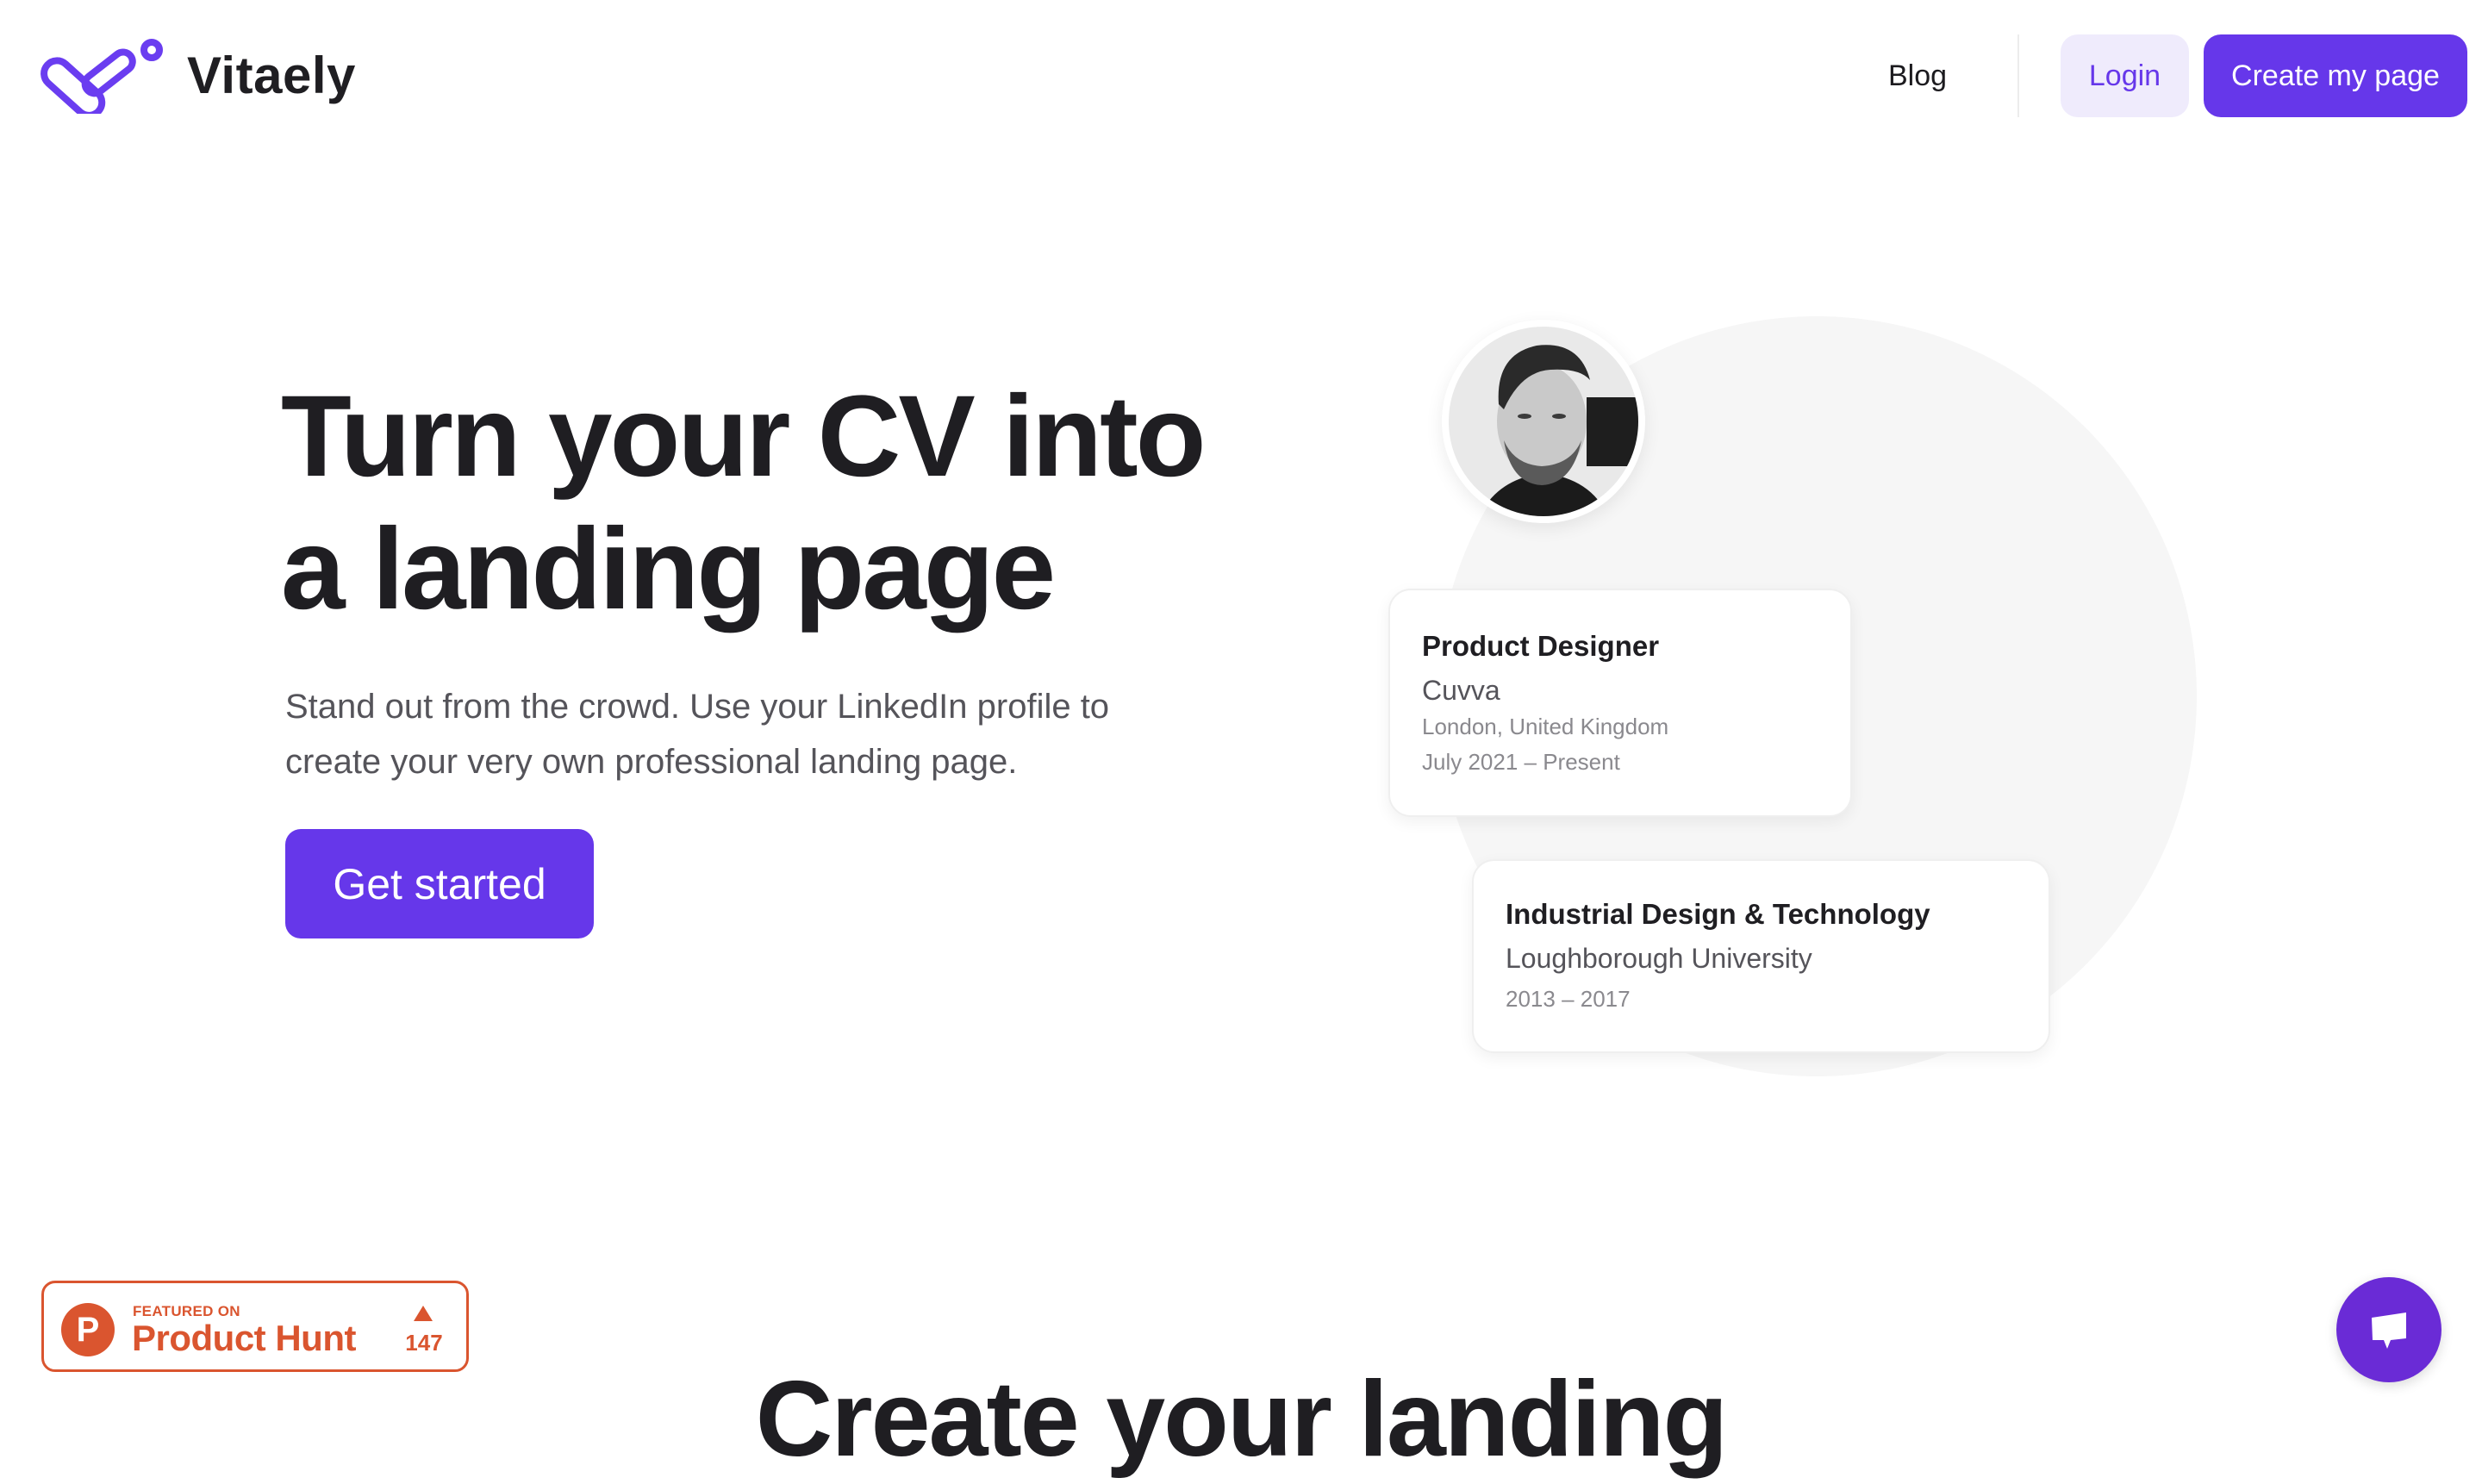 This screenshot has width=2482, height=1484. I want to click on get-started-button: Get started, so click(439, 884).